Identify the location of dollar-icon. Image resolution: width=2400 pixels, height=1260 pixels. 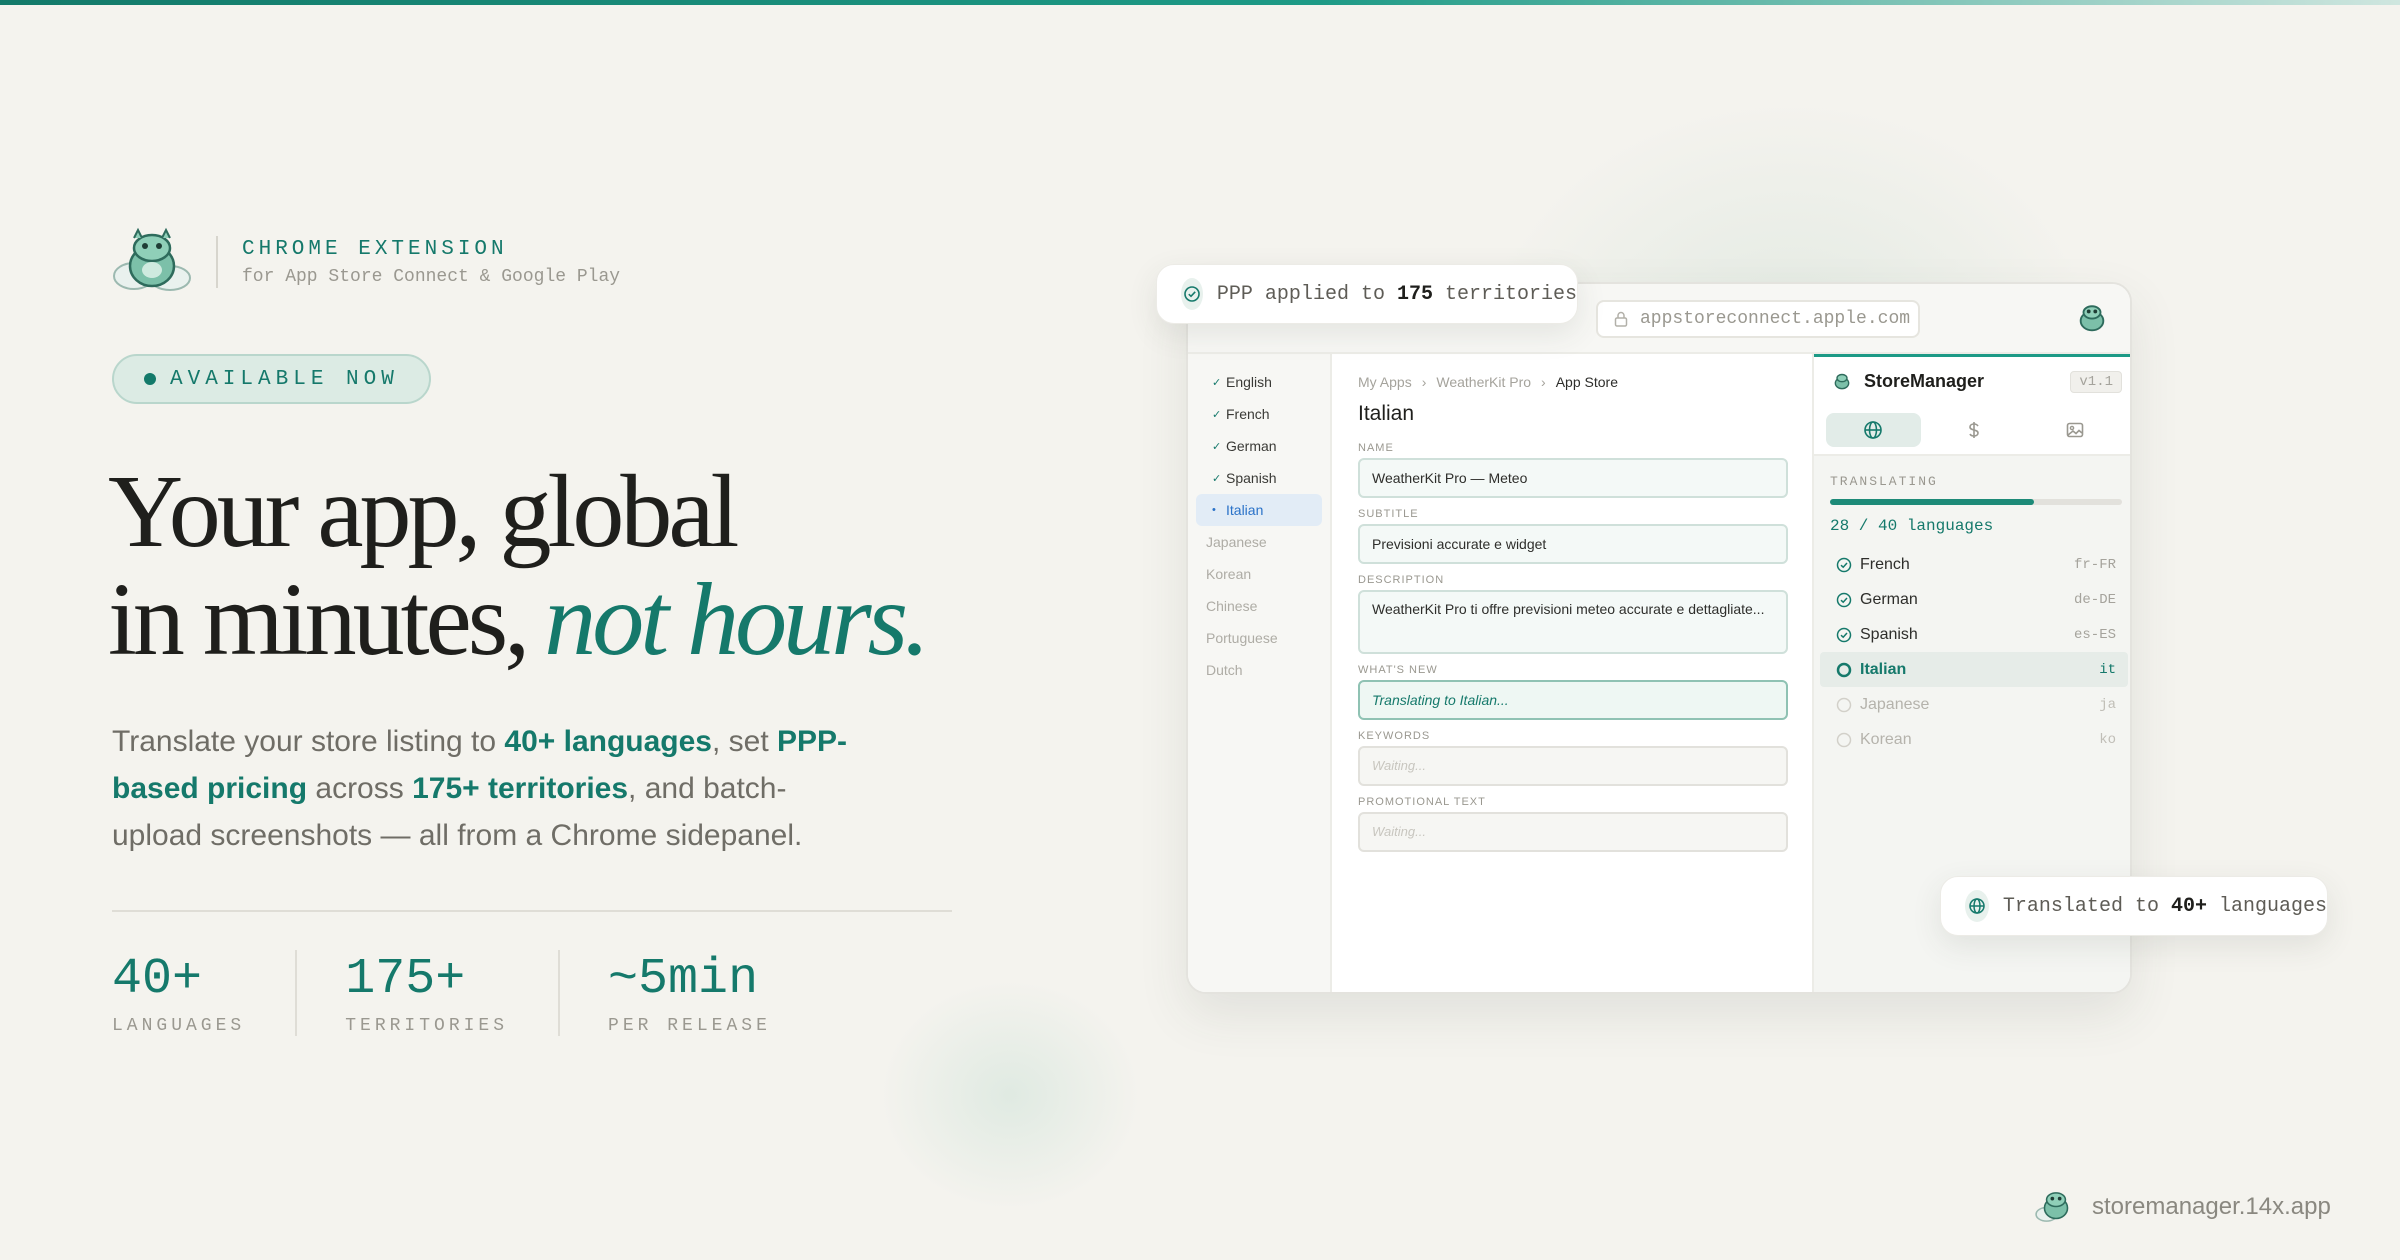
(1974, 430).